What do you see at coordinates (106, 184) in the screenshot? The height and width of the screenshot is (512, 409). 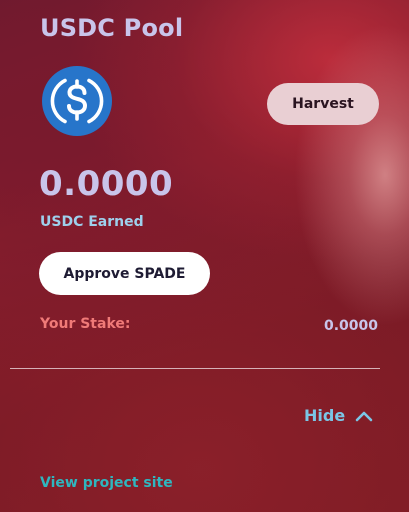 I see `earned-amount: 0.0000` at bounding box center [106, 184].